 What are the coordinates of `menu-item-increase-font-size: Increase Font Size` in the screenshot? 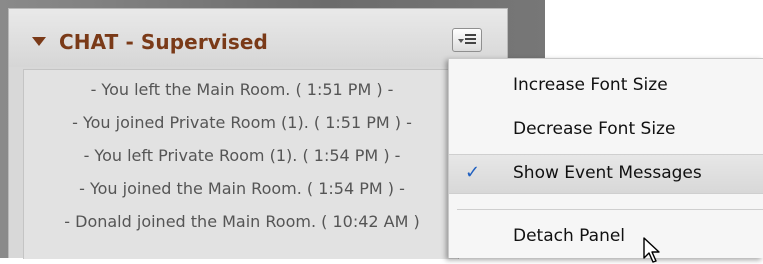 It's located at (606, 87).